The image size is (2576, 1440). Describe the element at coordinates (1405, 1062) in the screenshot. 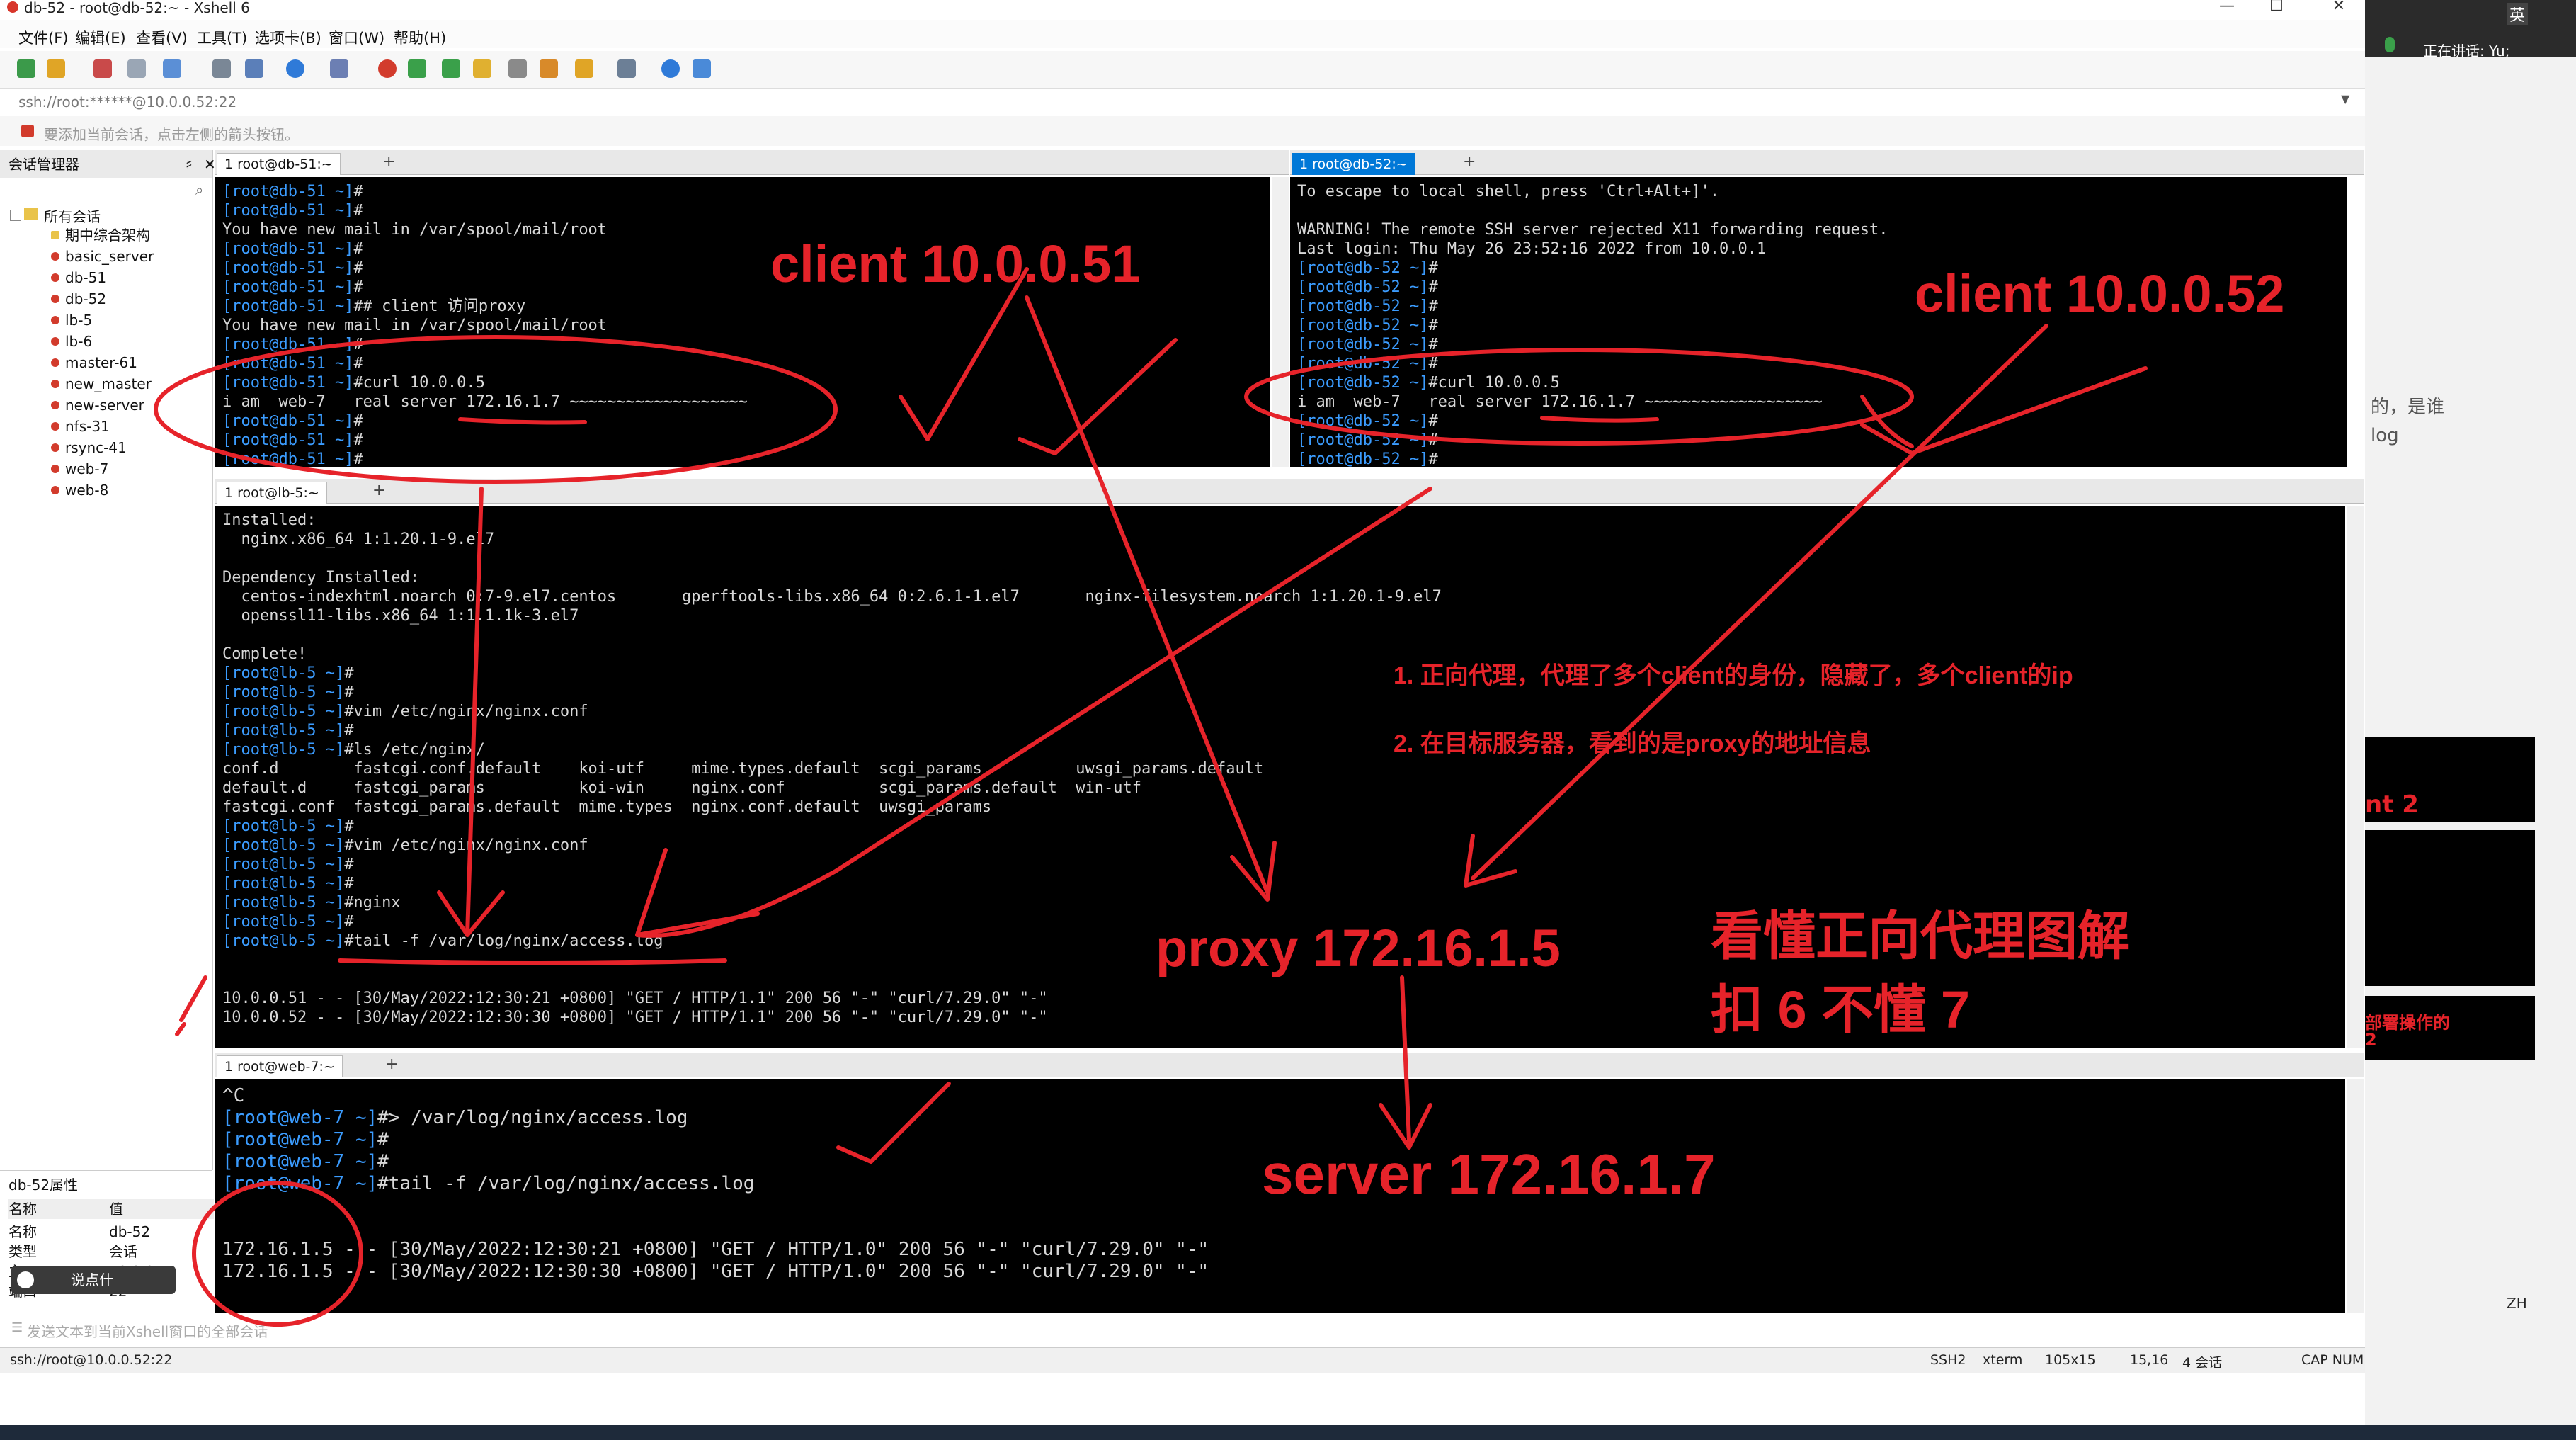

I see `ink-arrow-server` at that location.